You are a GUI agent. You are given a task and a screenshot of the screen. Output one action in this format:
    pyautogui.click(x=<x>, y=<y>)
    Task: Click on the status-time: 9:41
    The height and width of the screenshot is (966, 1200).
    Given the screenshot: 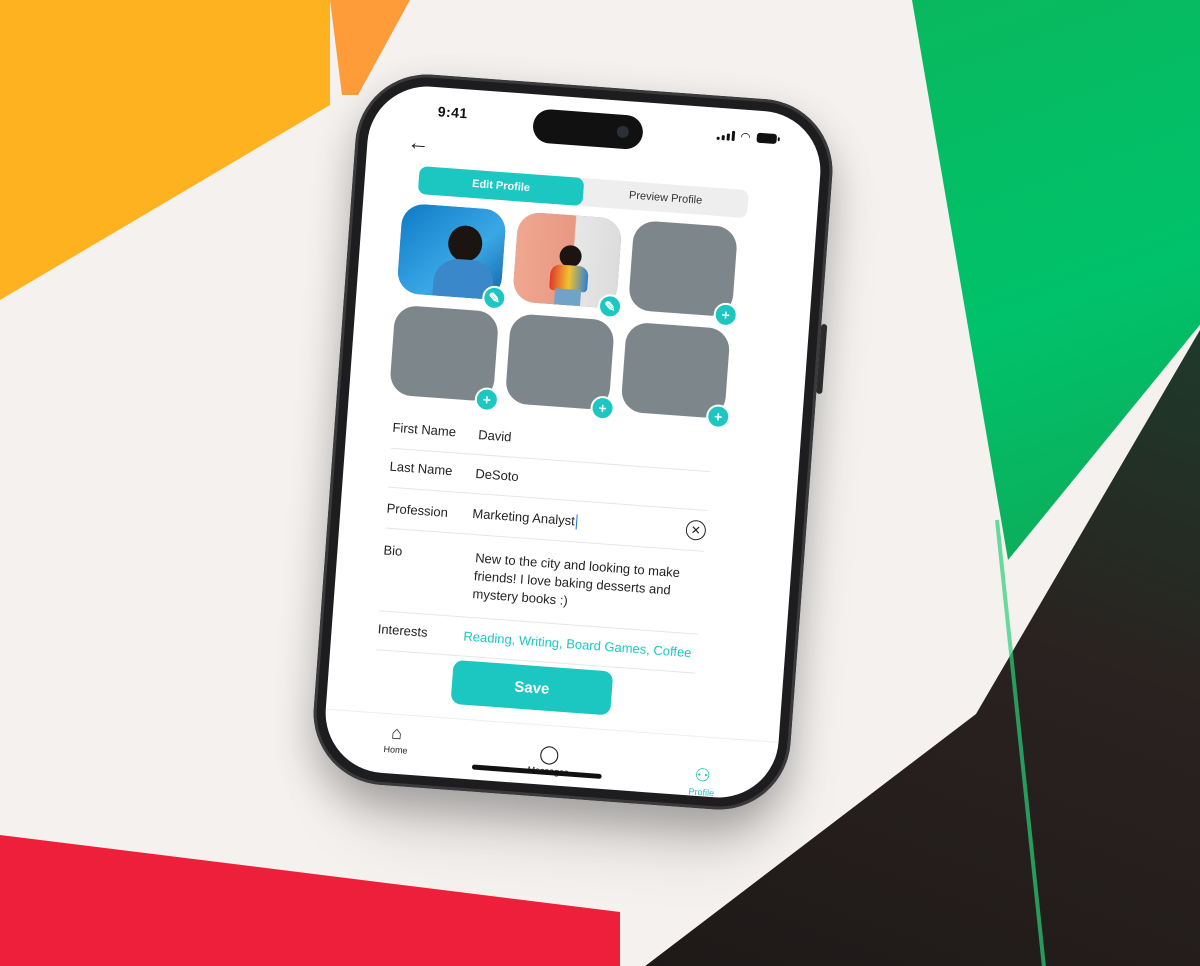 What is the action you would take?
    pyautogui.click(x=453, y=112)
    